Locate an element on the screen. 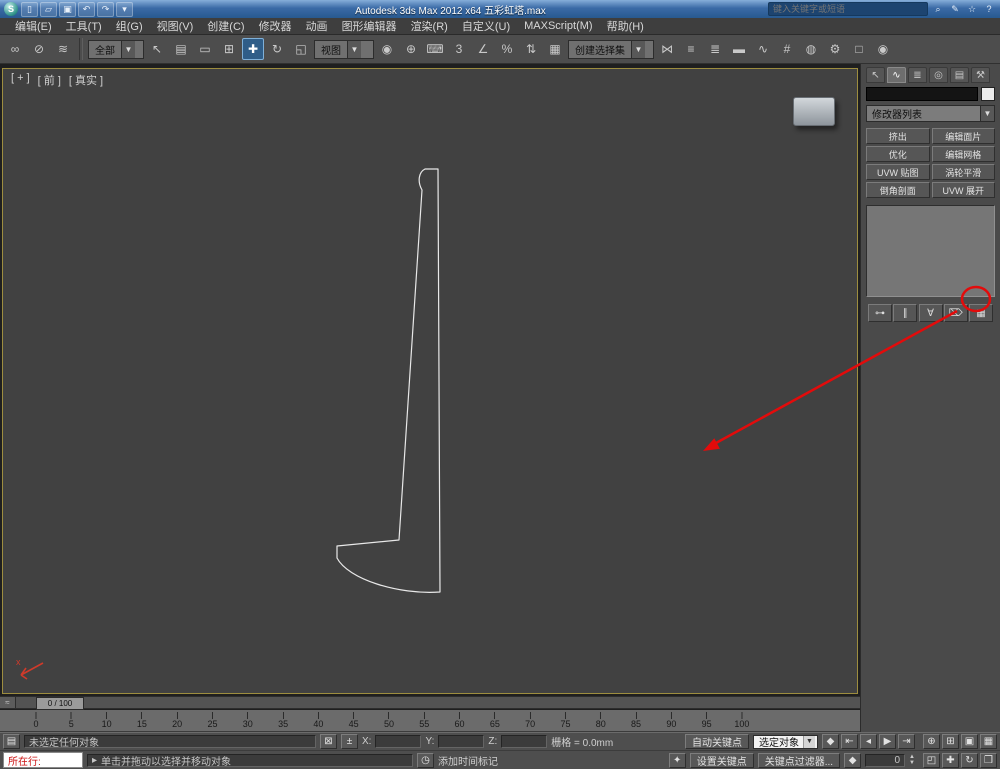  menu-item: 编辑(E) is located at coordinates (33, 26).